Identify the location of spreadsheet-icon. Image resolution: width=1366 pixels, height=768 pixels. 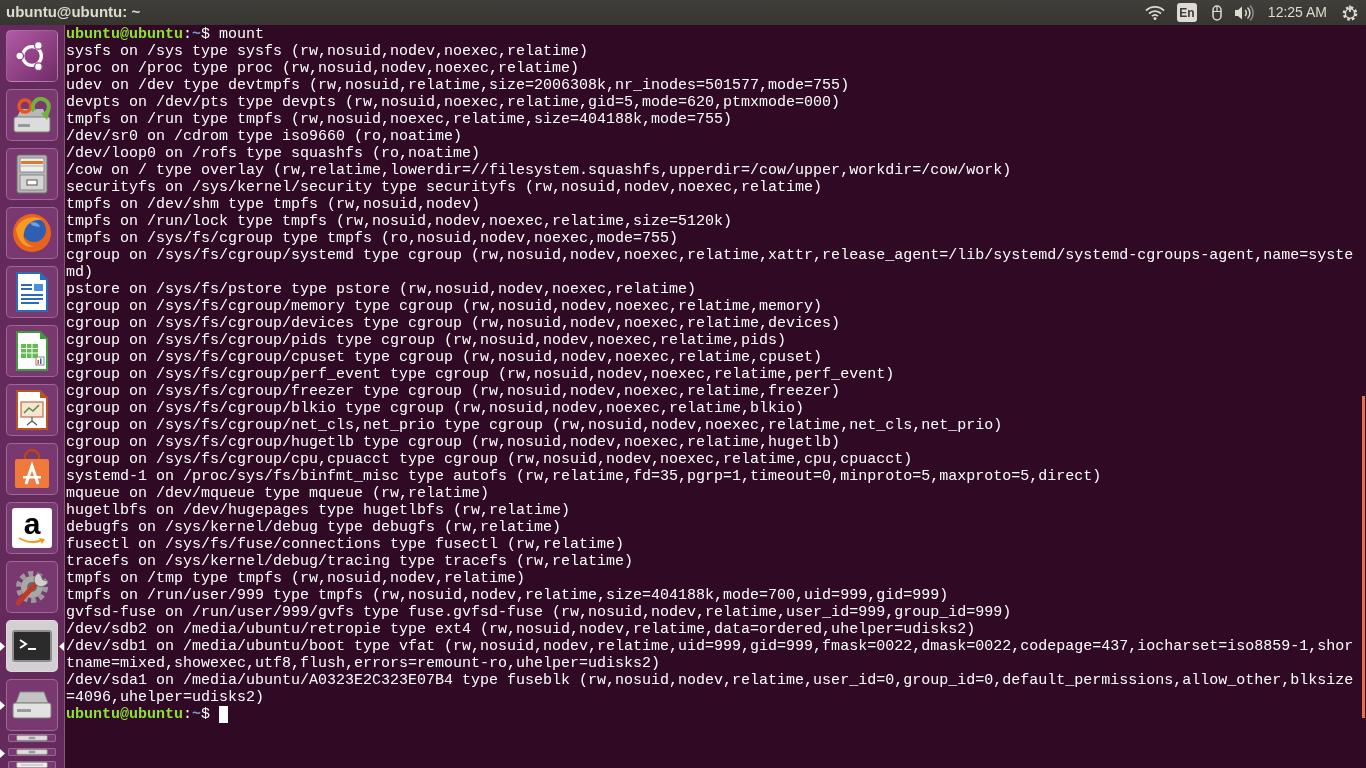
(32, 351).